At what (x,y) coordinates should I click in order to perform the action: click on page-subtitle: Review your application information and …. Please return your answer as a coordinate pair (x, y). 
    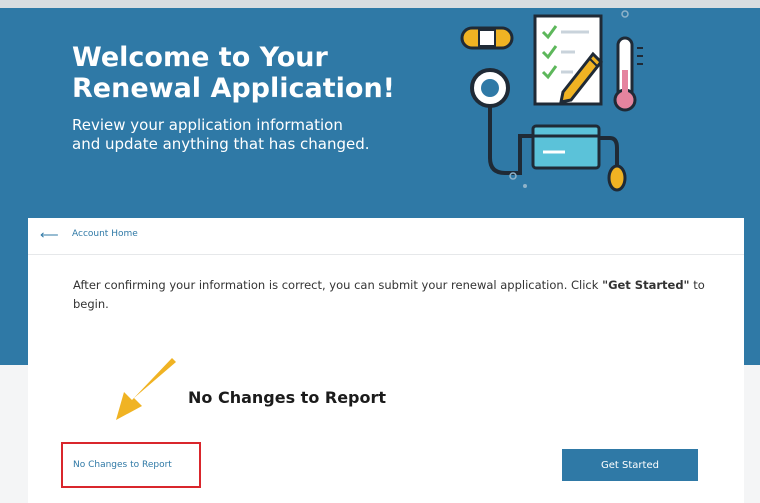
    Looking at the image, I should click on (252, 135).